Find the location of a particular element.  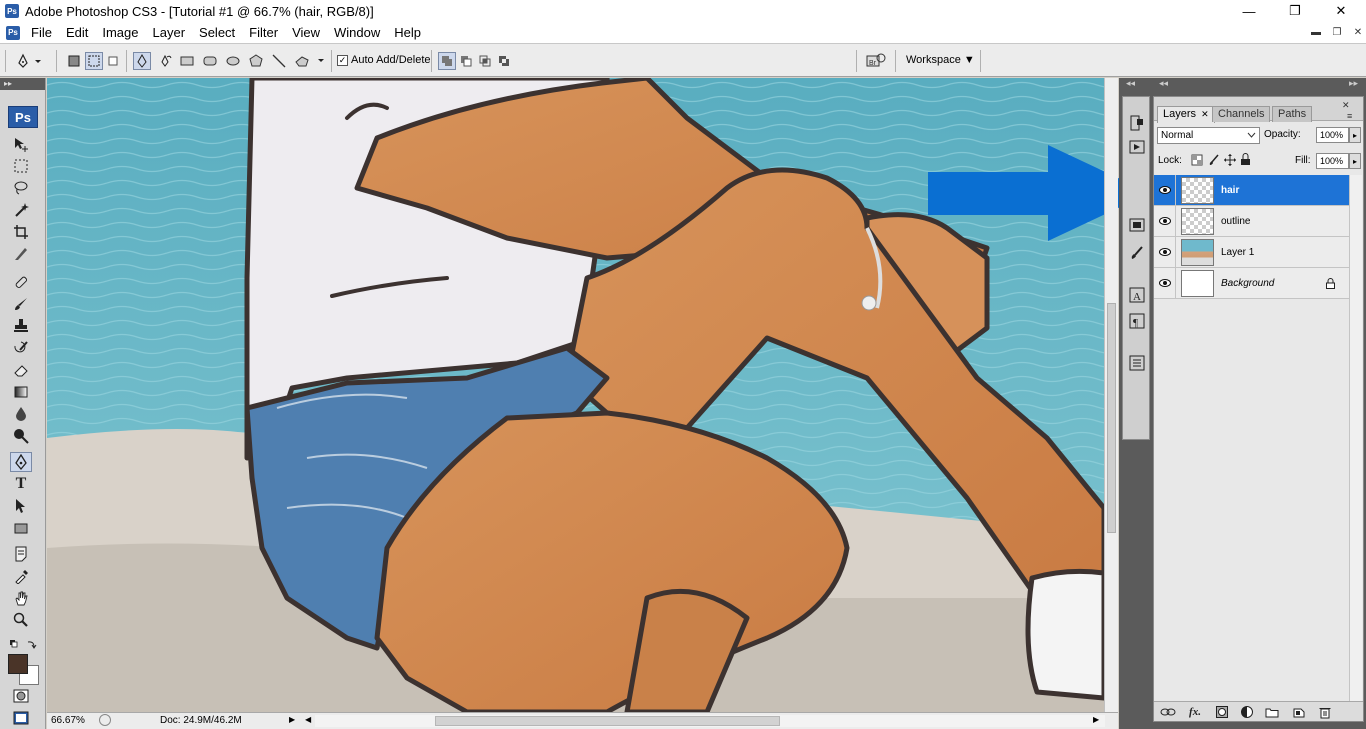

dodge-tool is located at coordinates (21, 436).